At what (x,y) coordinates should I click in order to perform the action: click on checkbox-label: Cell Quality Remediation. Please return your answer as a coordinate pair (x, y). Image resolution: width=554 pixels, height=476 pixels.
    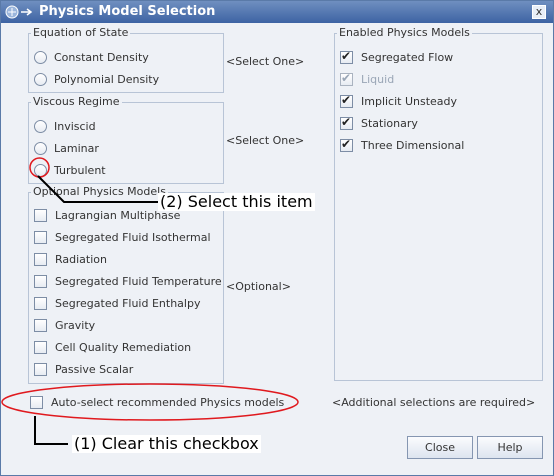
    Looking at the image, I should click on (123, 347).